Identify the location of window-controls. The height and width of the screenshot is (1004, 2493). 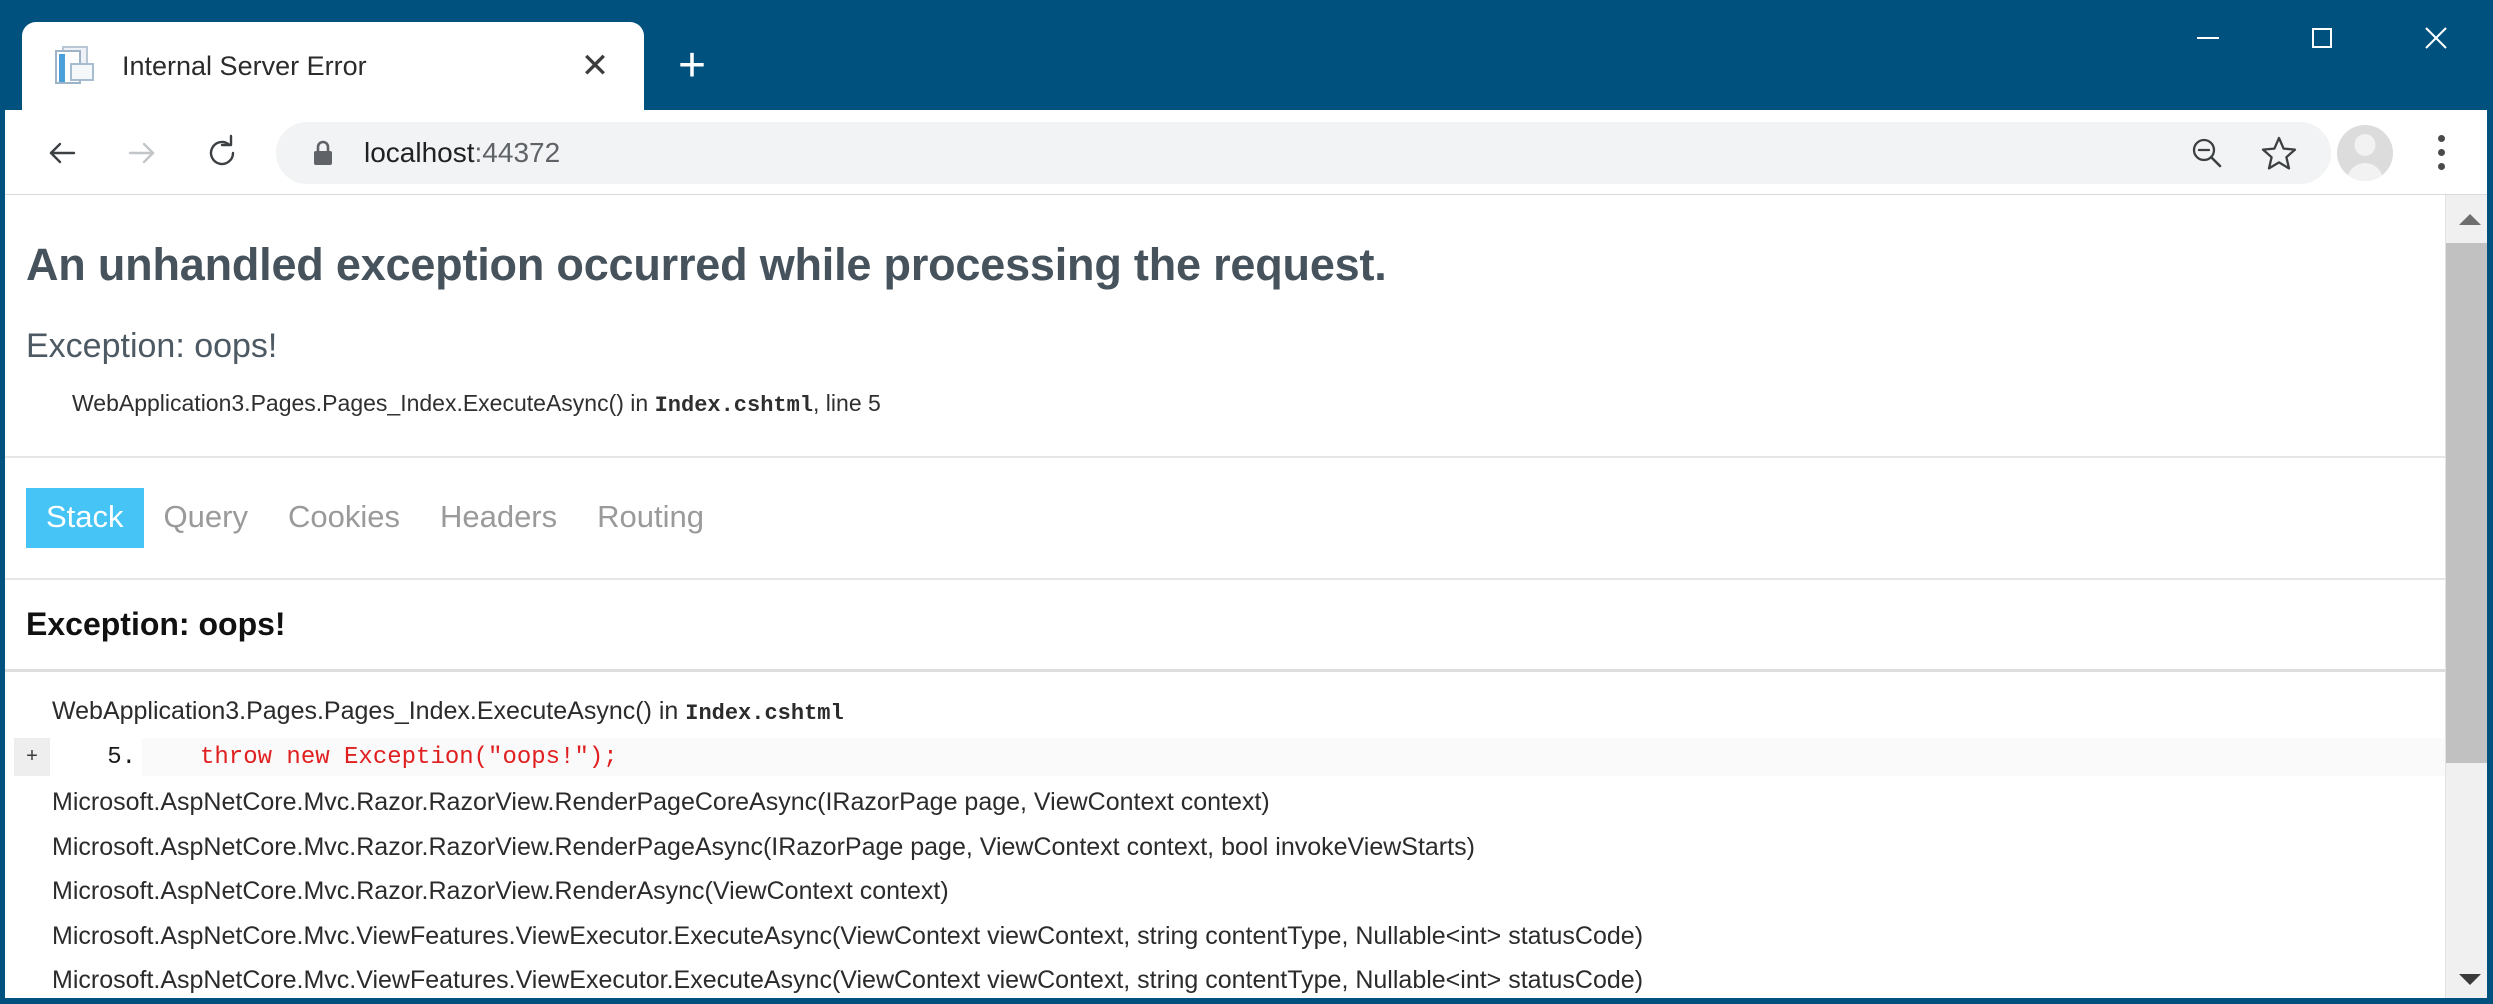
(2322, 38).